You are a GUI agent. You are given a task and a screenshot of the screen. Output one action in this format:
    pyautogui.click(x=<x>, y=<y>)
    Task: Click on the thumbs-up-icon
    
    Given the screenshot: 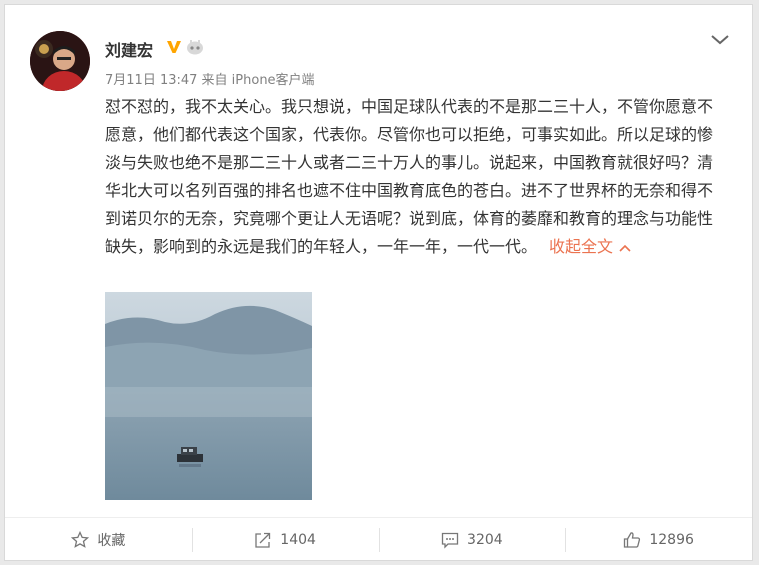 What is the action you would take?
    pyautogui.click(x=632, y=540)
    